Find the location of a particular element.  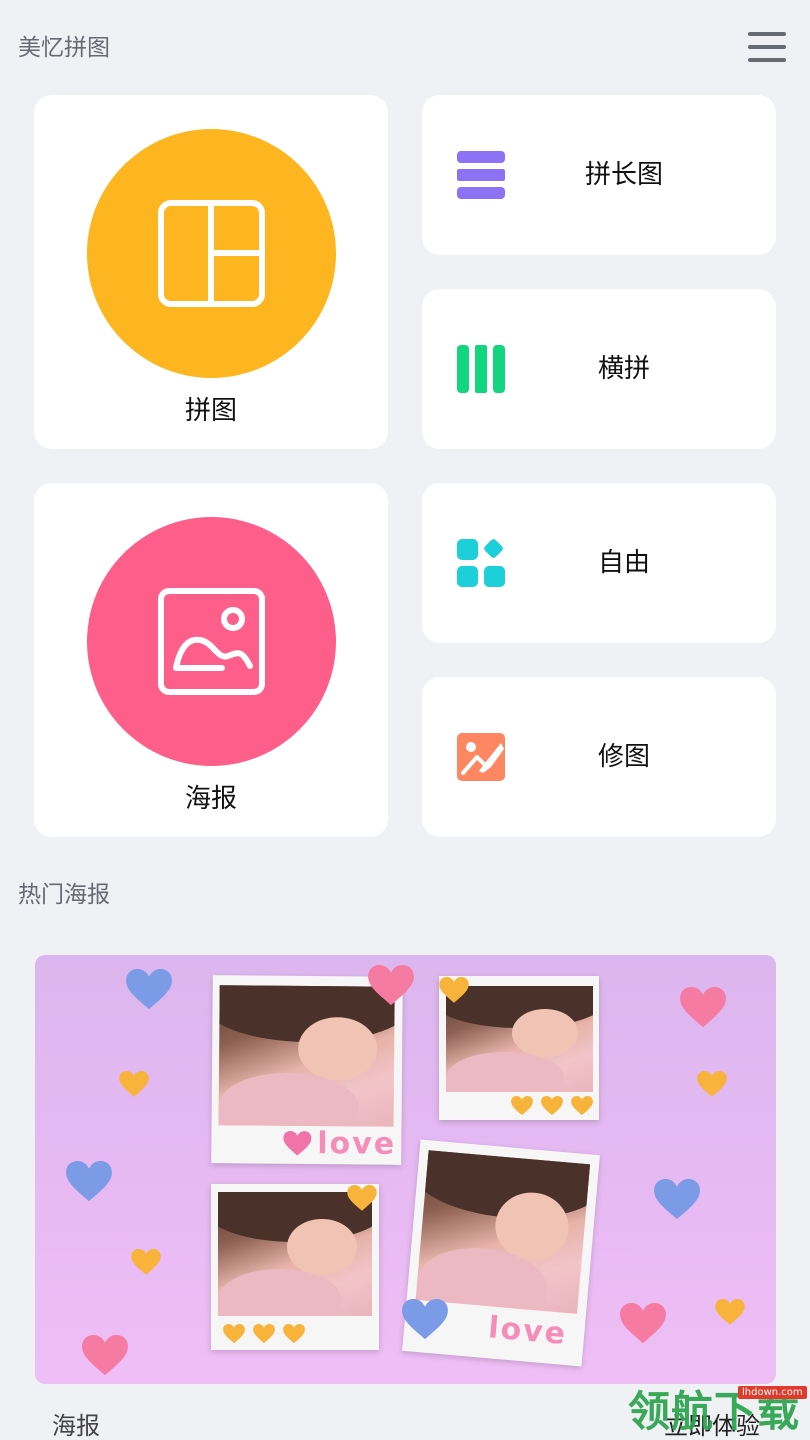

edit-label: 修图 is located at coordinates (623, 757).